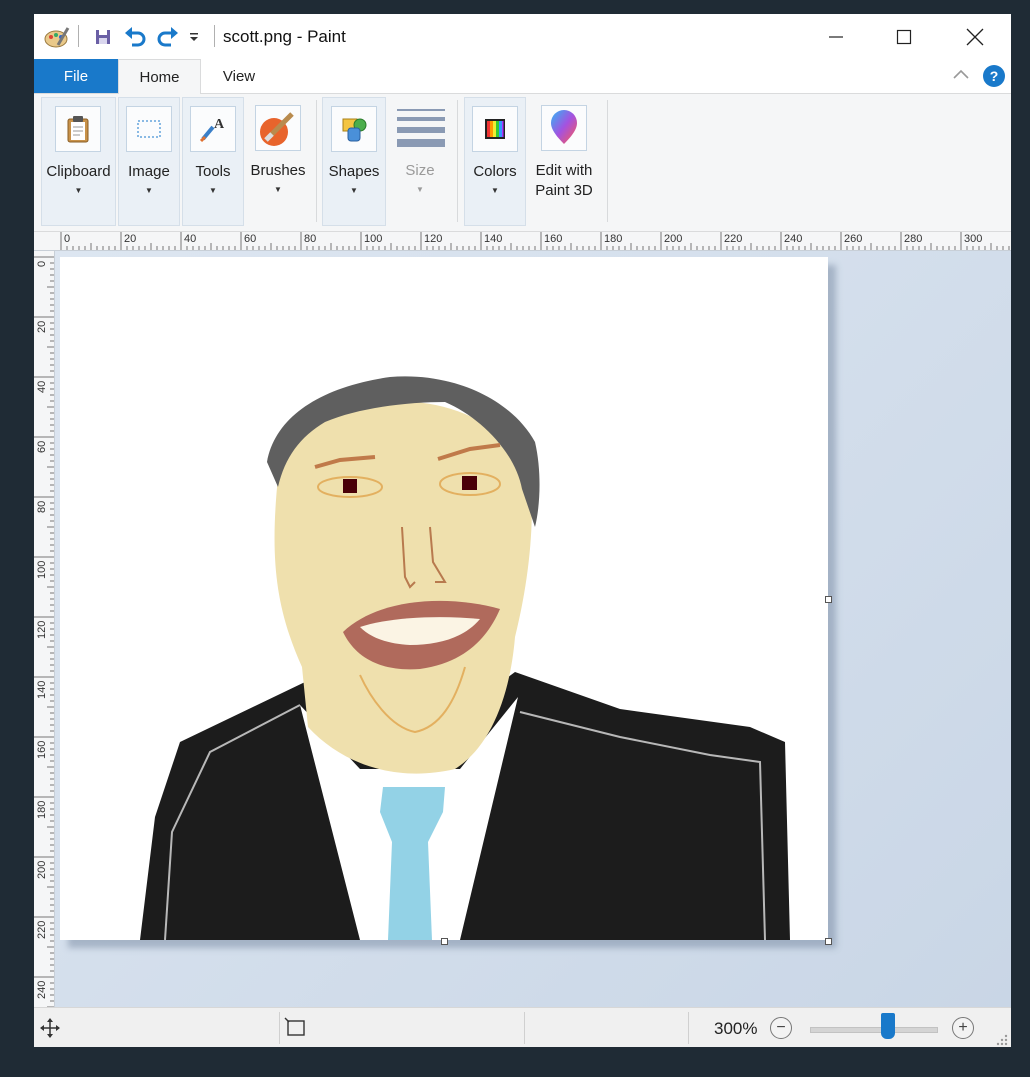 The image size is (1030, 1077). Describe the element at coordinates (149, 129) in the screenshot. I see `select-icon` at that location.